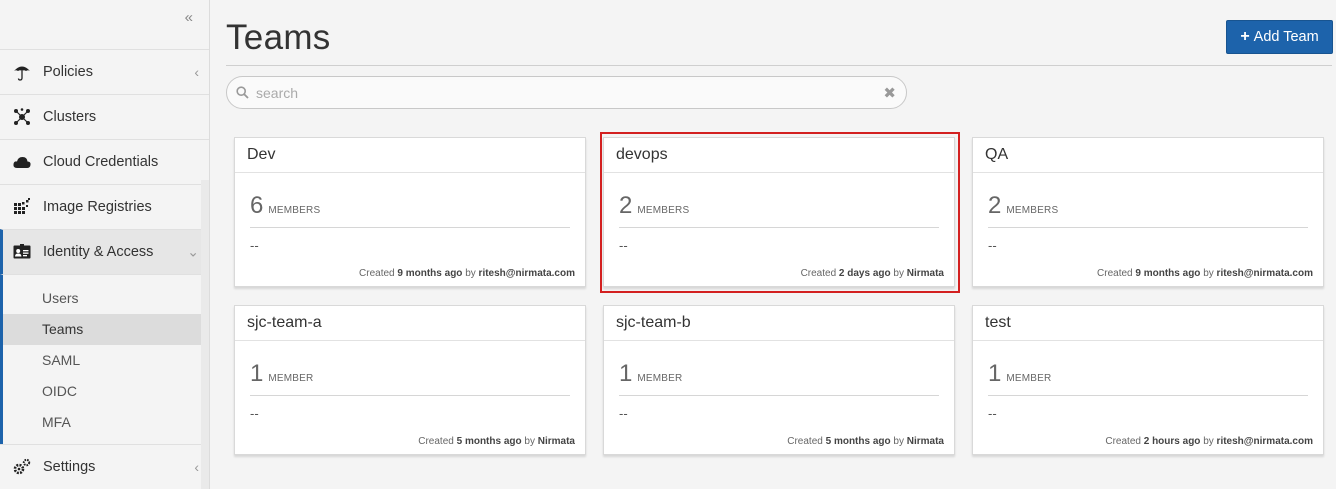  I want to click on sidebar-subitem-users: Users, so click(106, 298).